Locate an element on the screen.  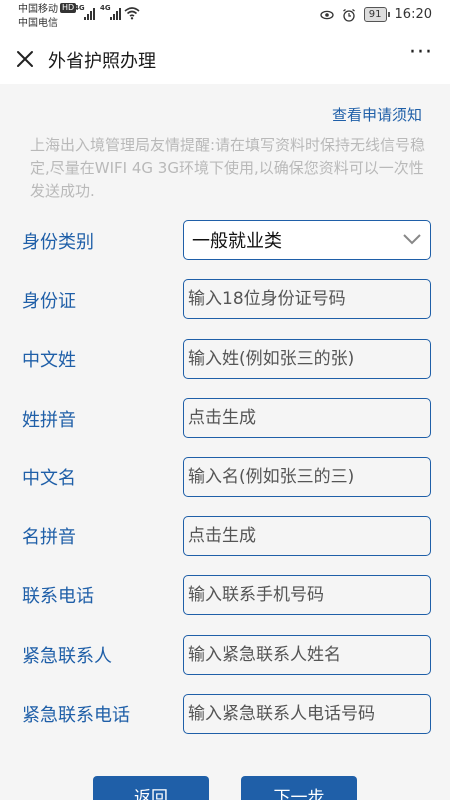
phone-label: 联系电话 is located at coordinates (58, 596).